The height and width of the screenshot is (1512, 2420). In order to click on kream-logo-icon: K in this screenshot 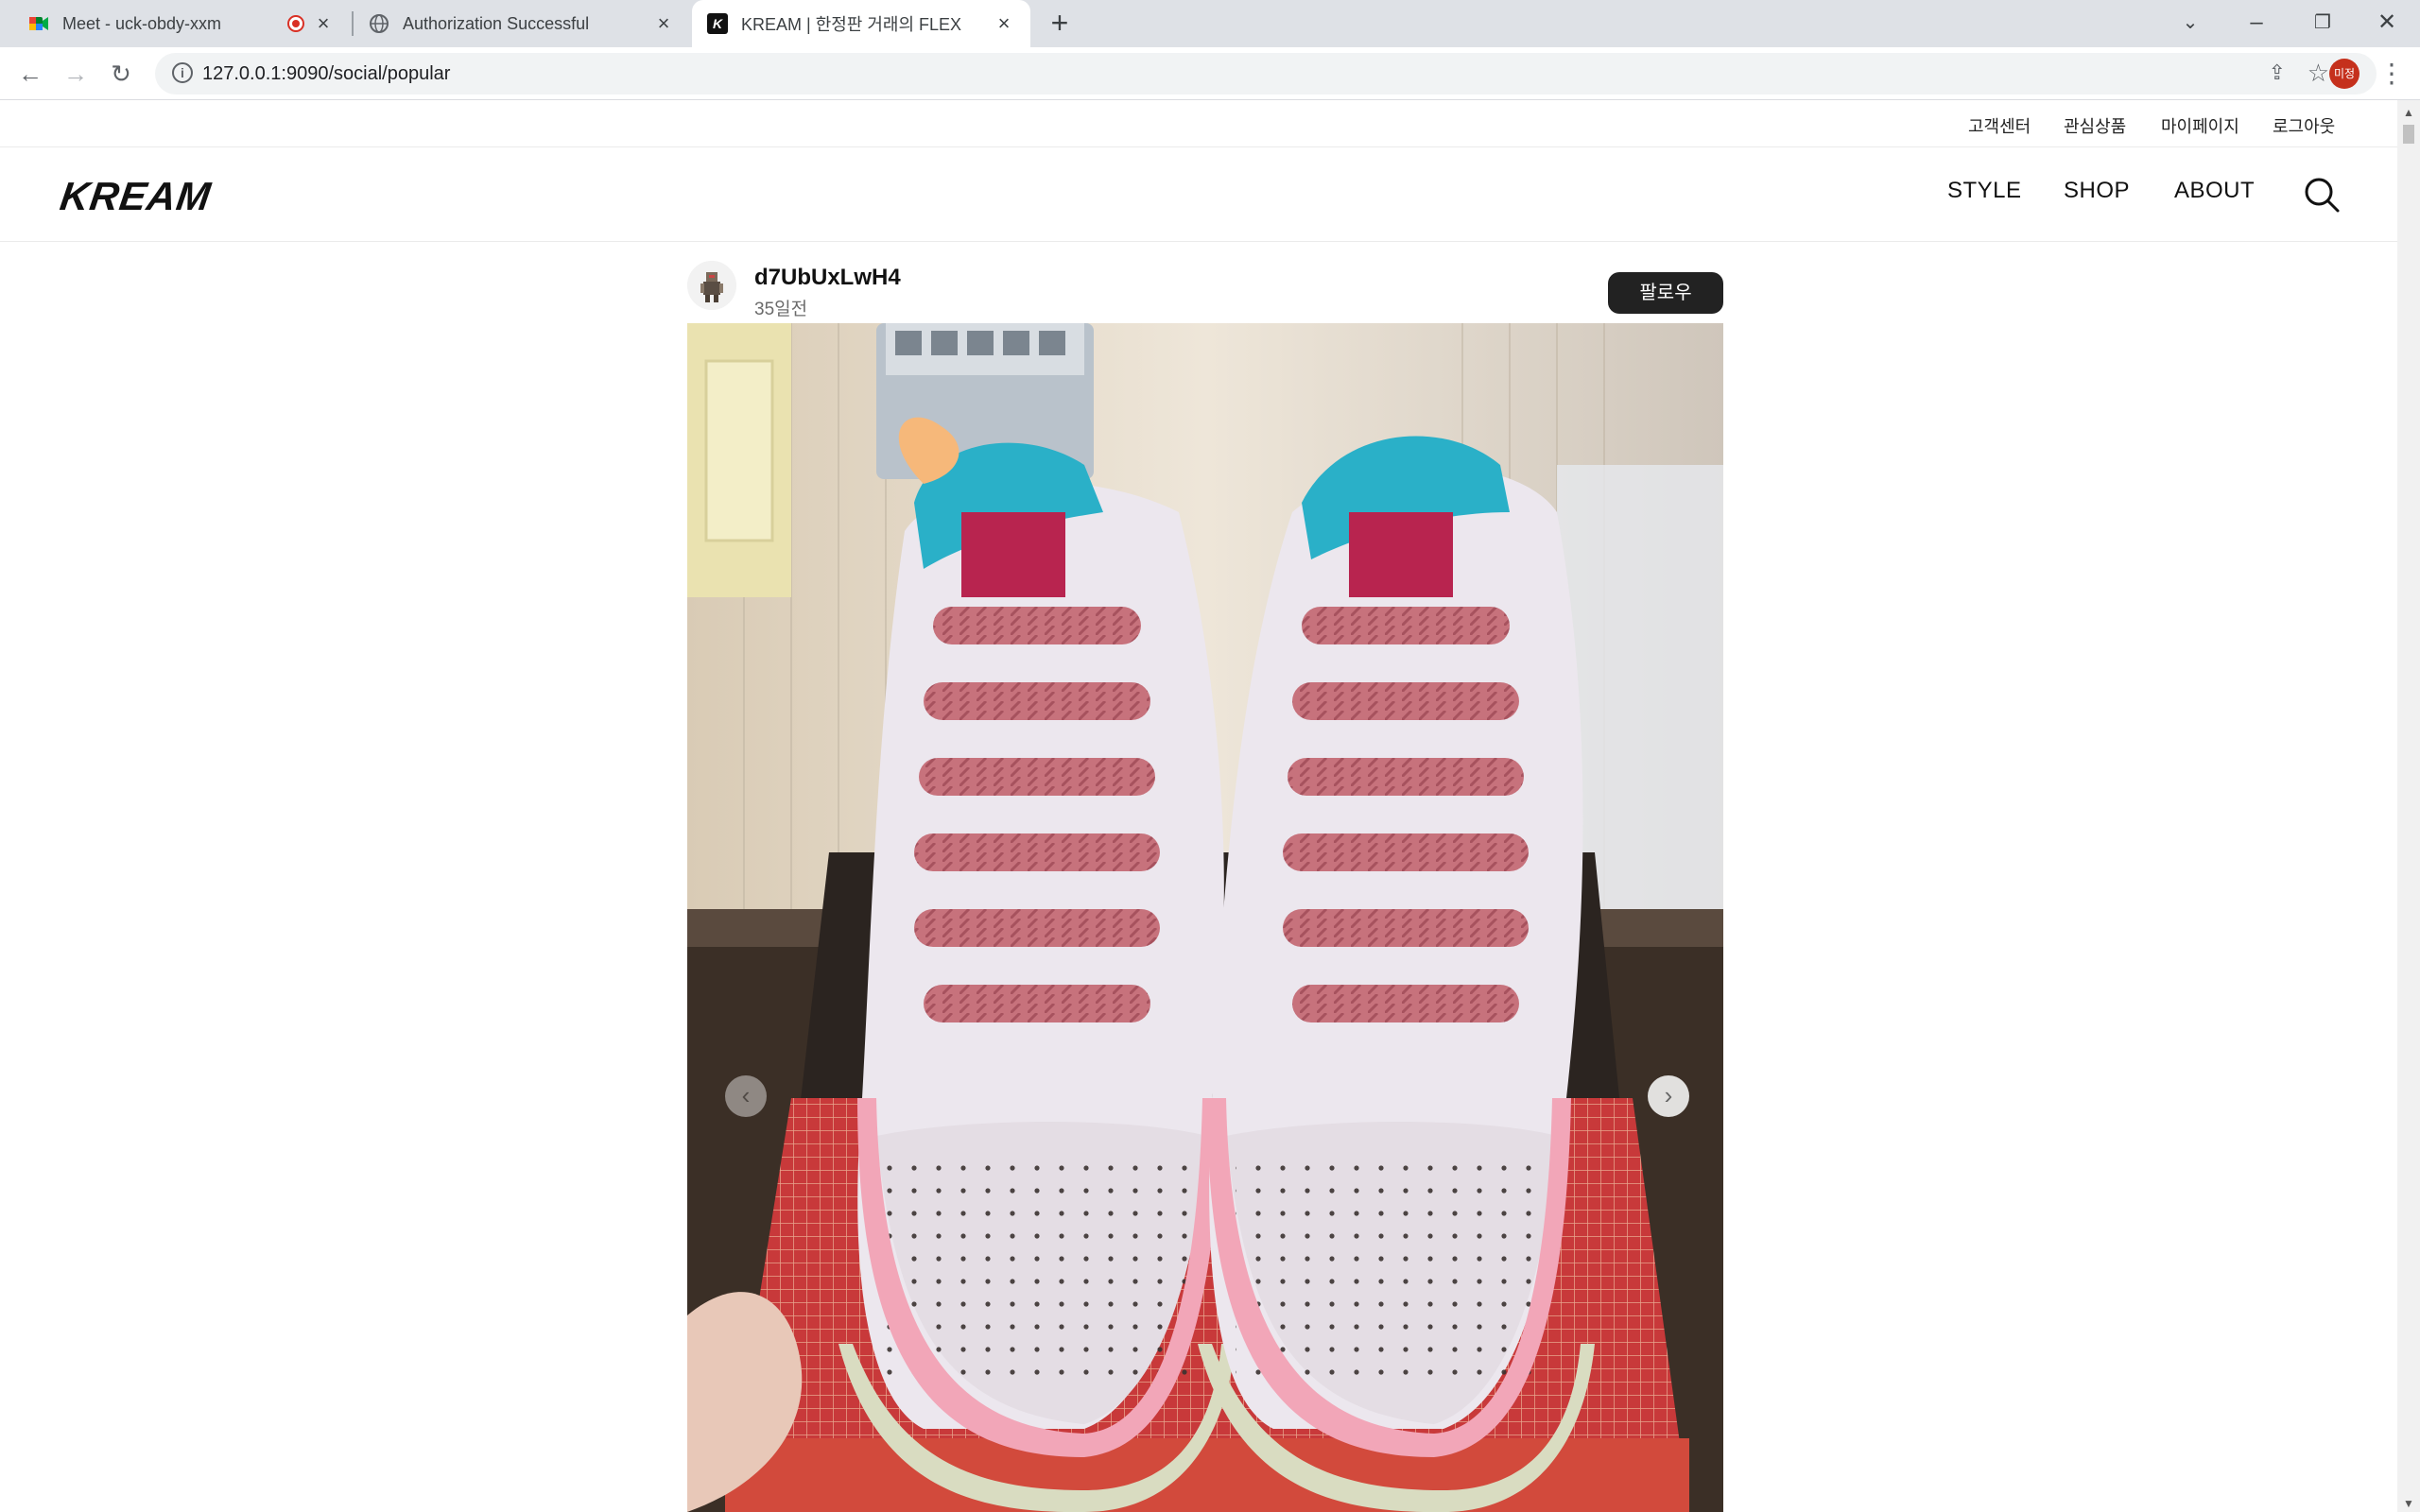, I will do `click(717, 23)`.